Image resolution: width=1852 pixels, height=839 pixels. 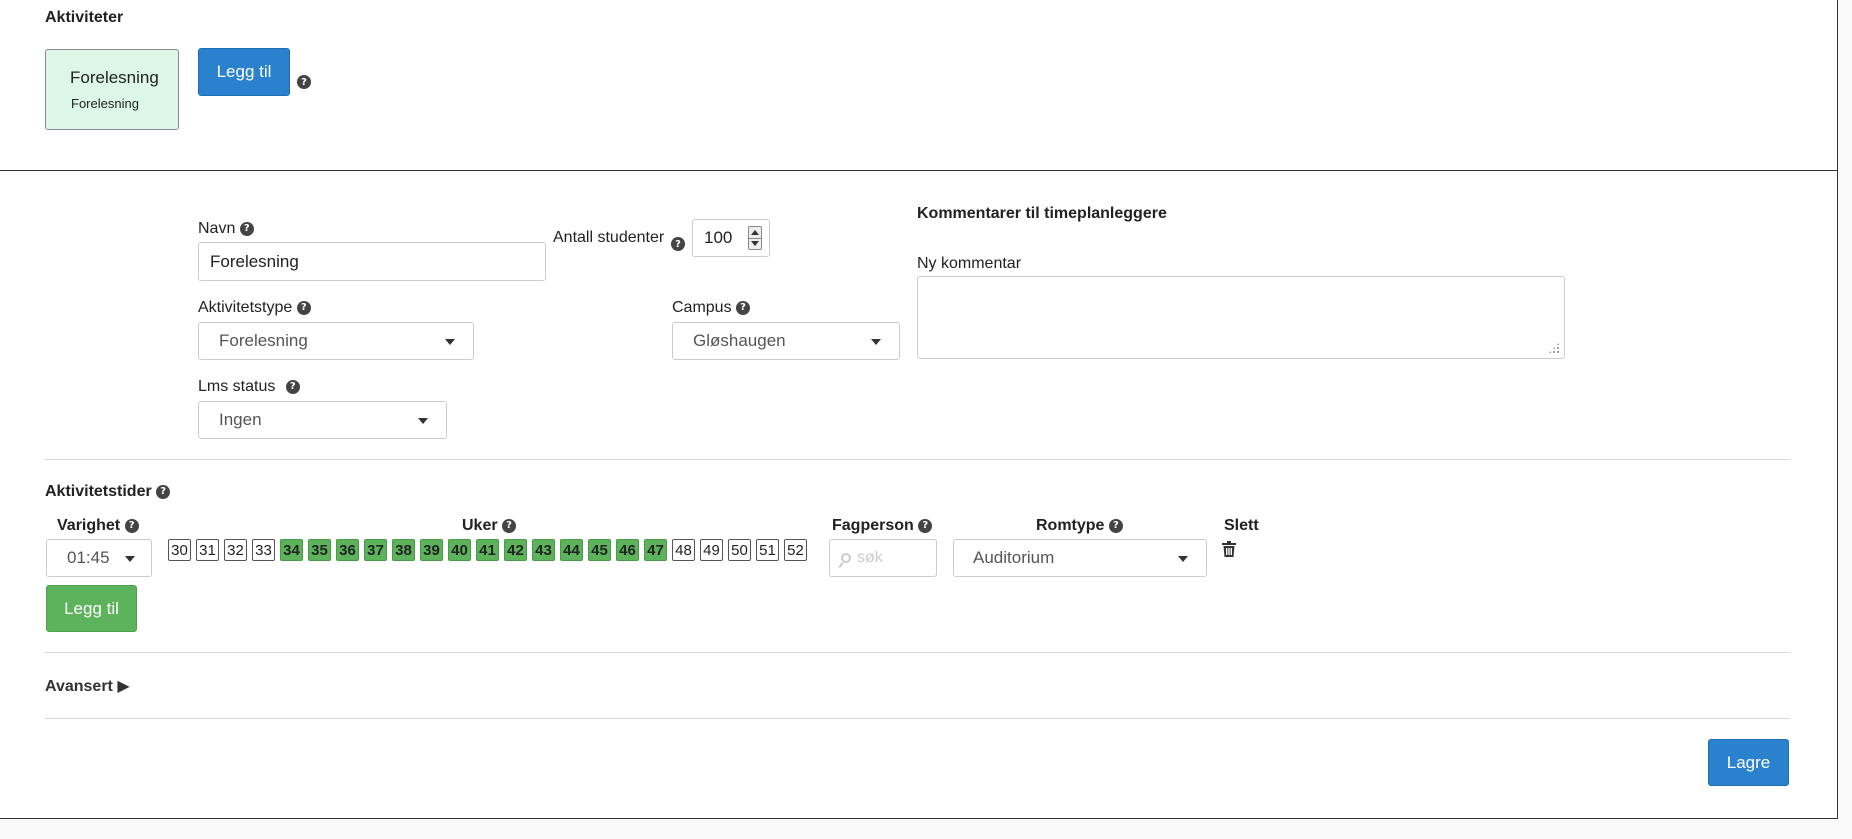 I want to click on duration-select: 01:45, so click(x=99, y=558).